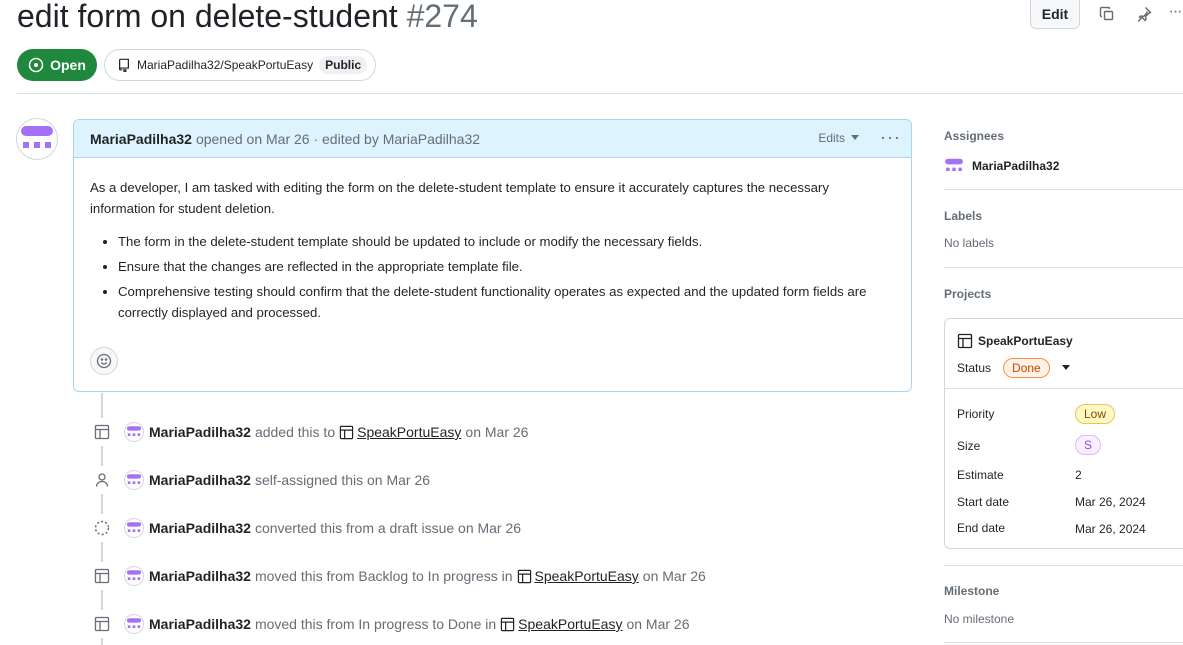  Describe the element at coordinates (974, 368) in the screenshot. I see `status-label: Status` at that location.